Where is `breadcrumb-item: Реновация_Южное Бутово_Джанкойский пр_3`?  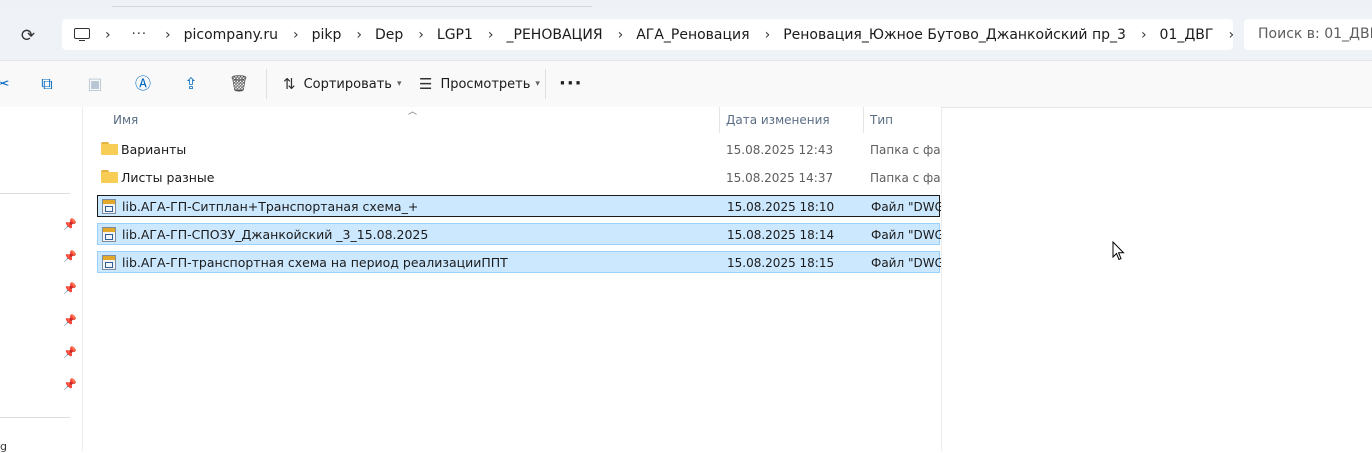
breadcrumb-item: Реновация_Южное Бутово_Джанкойский пр_3 is located at coordinates (954, 35).